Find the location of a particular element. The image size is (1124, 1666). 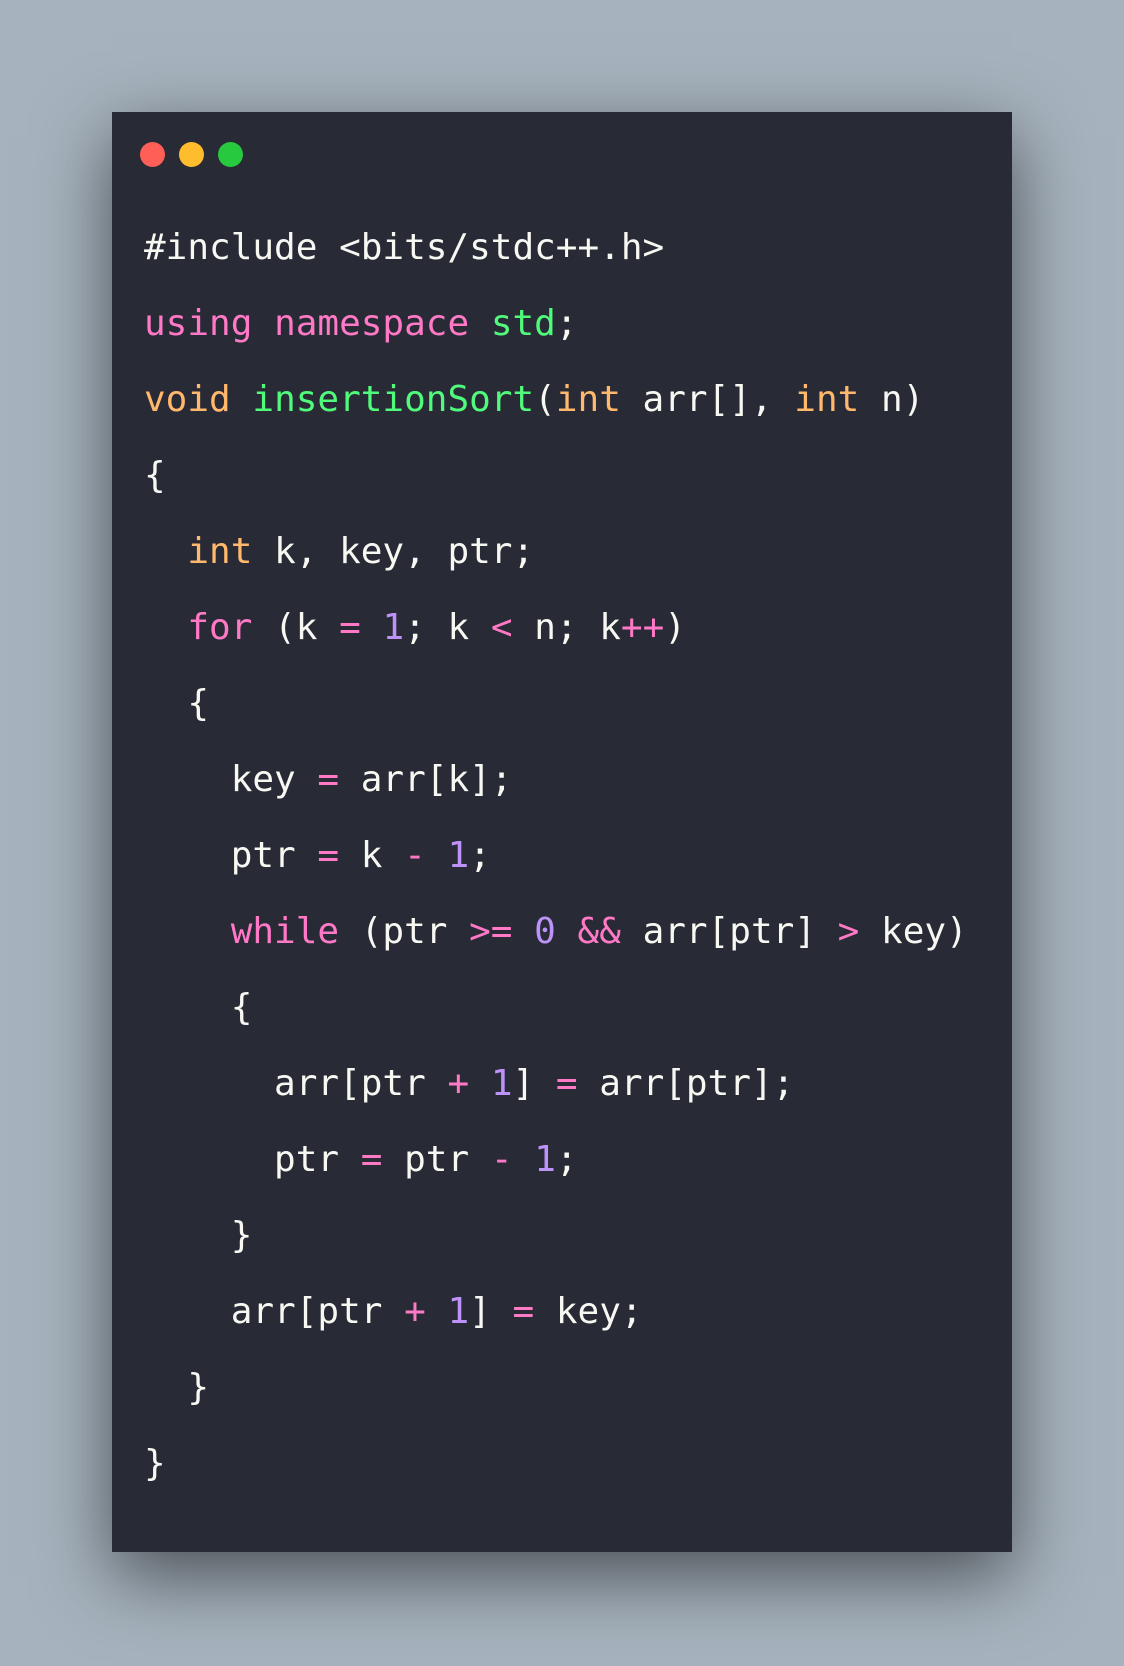

code-token-plain: key; is located at coordinates (588, 1311).